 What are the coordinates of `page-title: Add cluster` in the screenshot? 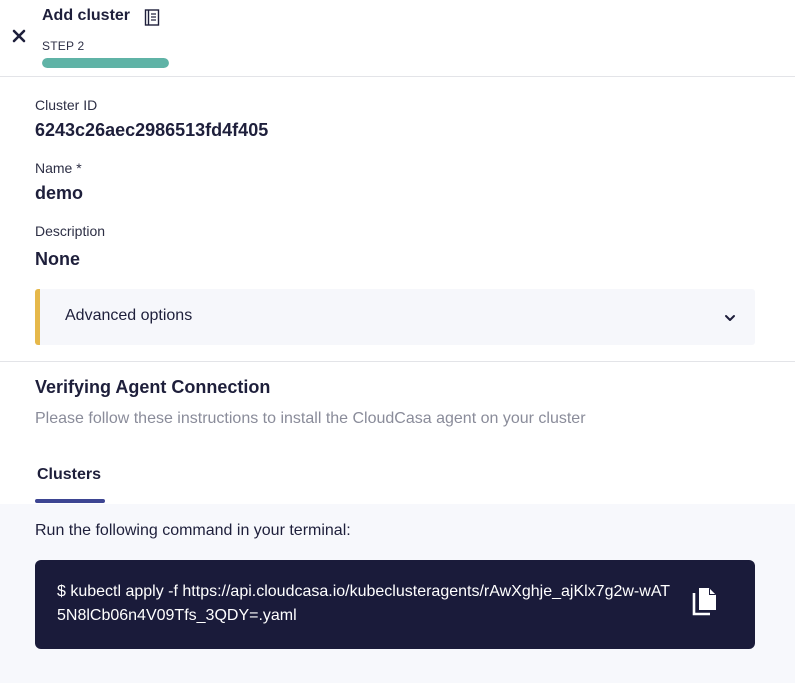 It's located at (86, 15).